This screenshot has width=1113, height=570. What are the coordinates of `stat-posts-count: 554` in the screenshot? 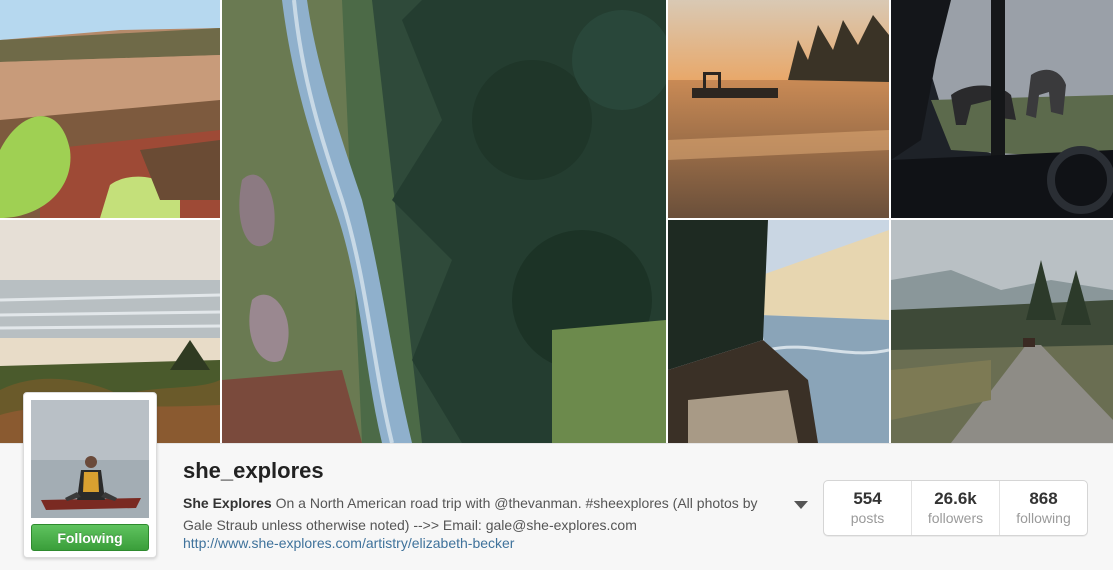 It's located at (867, 498).